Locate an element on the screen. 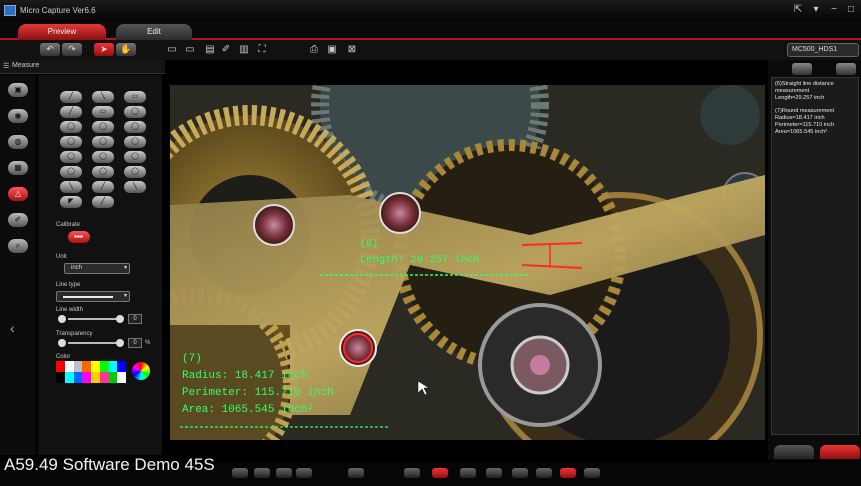 The image size is (861, 486). measure-annulus-icon: ◯ is located at coordinates (135, 172).